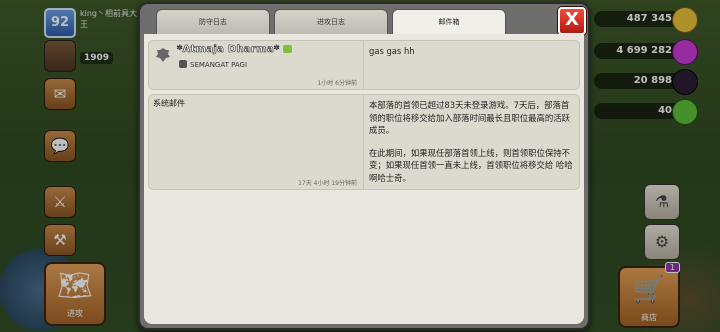 The width and height of the screenshot is (720, 332). Describe the element at coordinates (213, 22) in the screenshot. I see `tab-defense-log: 防守日志` at that location.